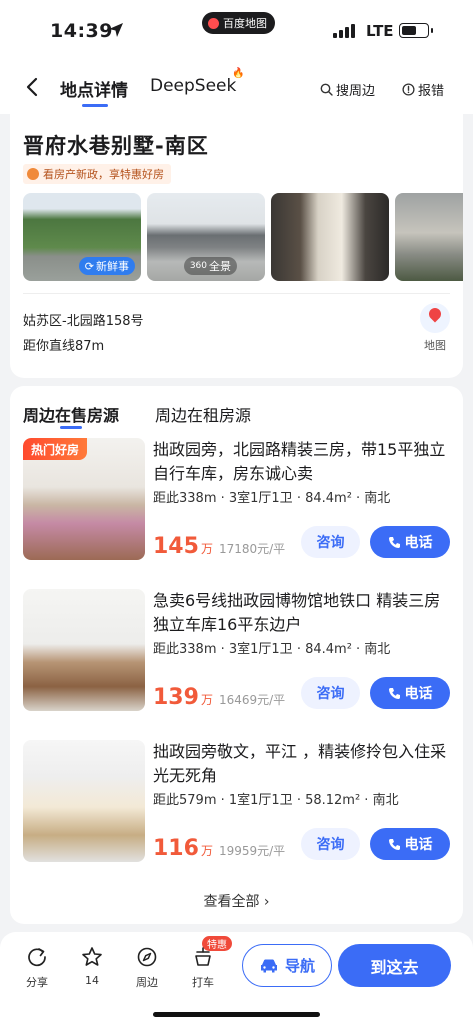 Image resolution: width=473 pixels, height=1024 pixels. I want to click on back-icon, so click(33, 87).